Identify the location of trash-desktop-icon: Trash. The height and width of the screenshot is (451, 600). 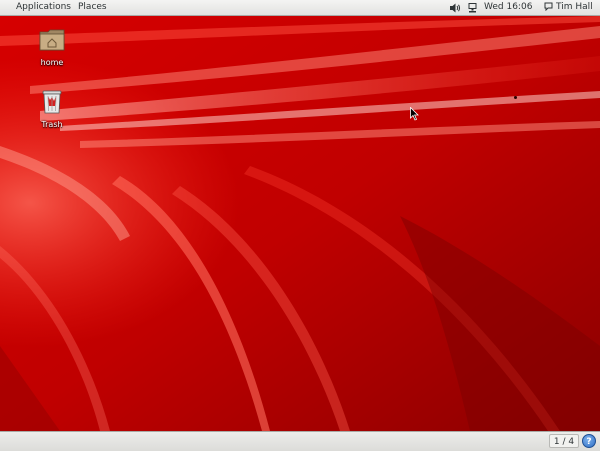
(52, 108).